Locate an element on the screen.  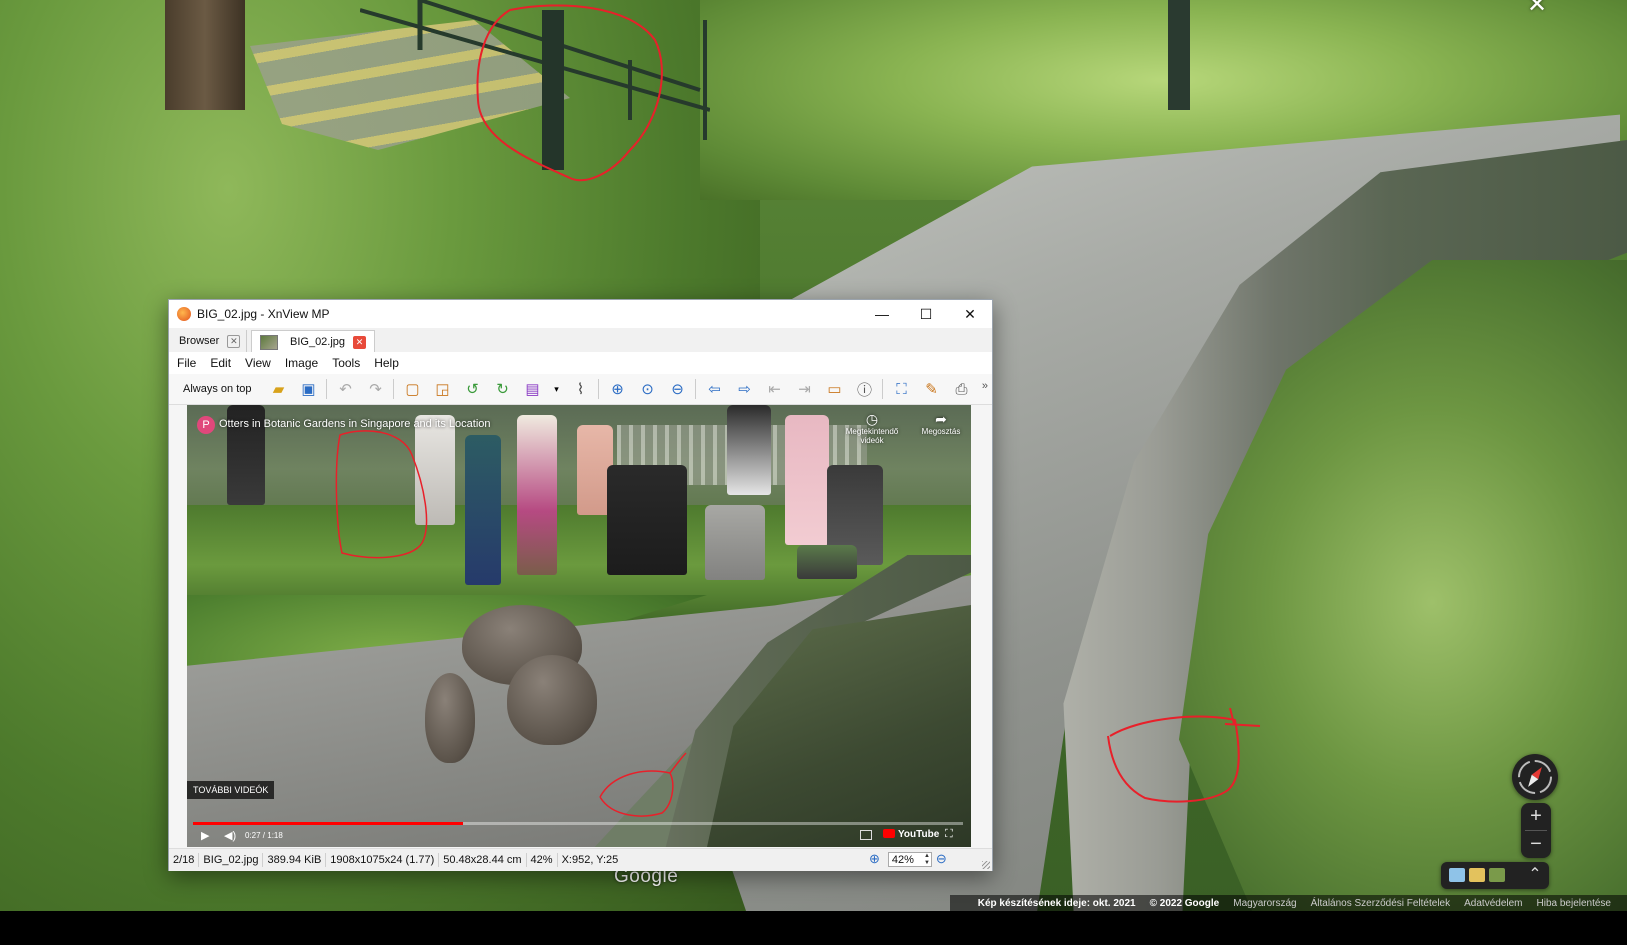
watch-later-button: ◷ Megtekintendő videók is located at coordinates (872, 428).